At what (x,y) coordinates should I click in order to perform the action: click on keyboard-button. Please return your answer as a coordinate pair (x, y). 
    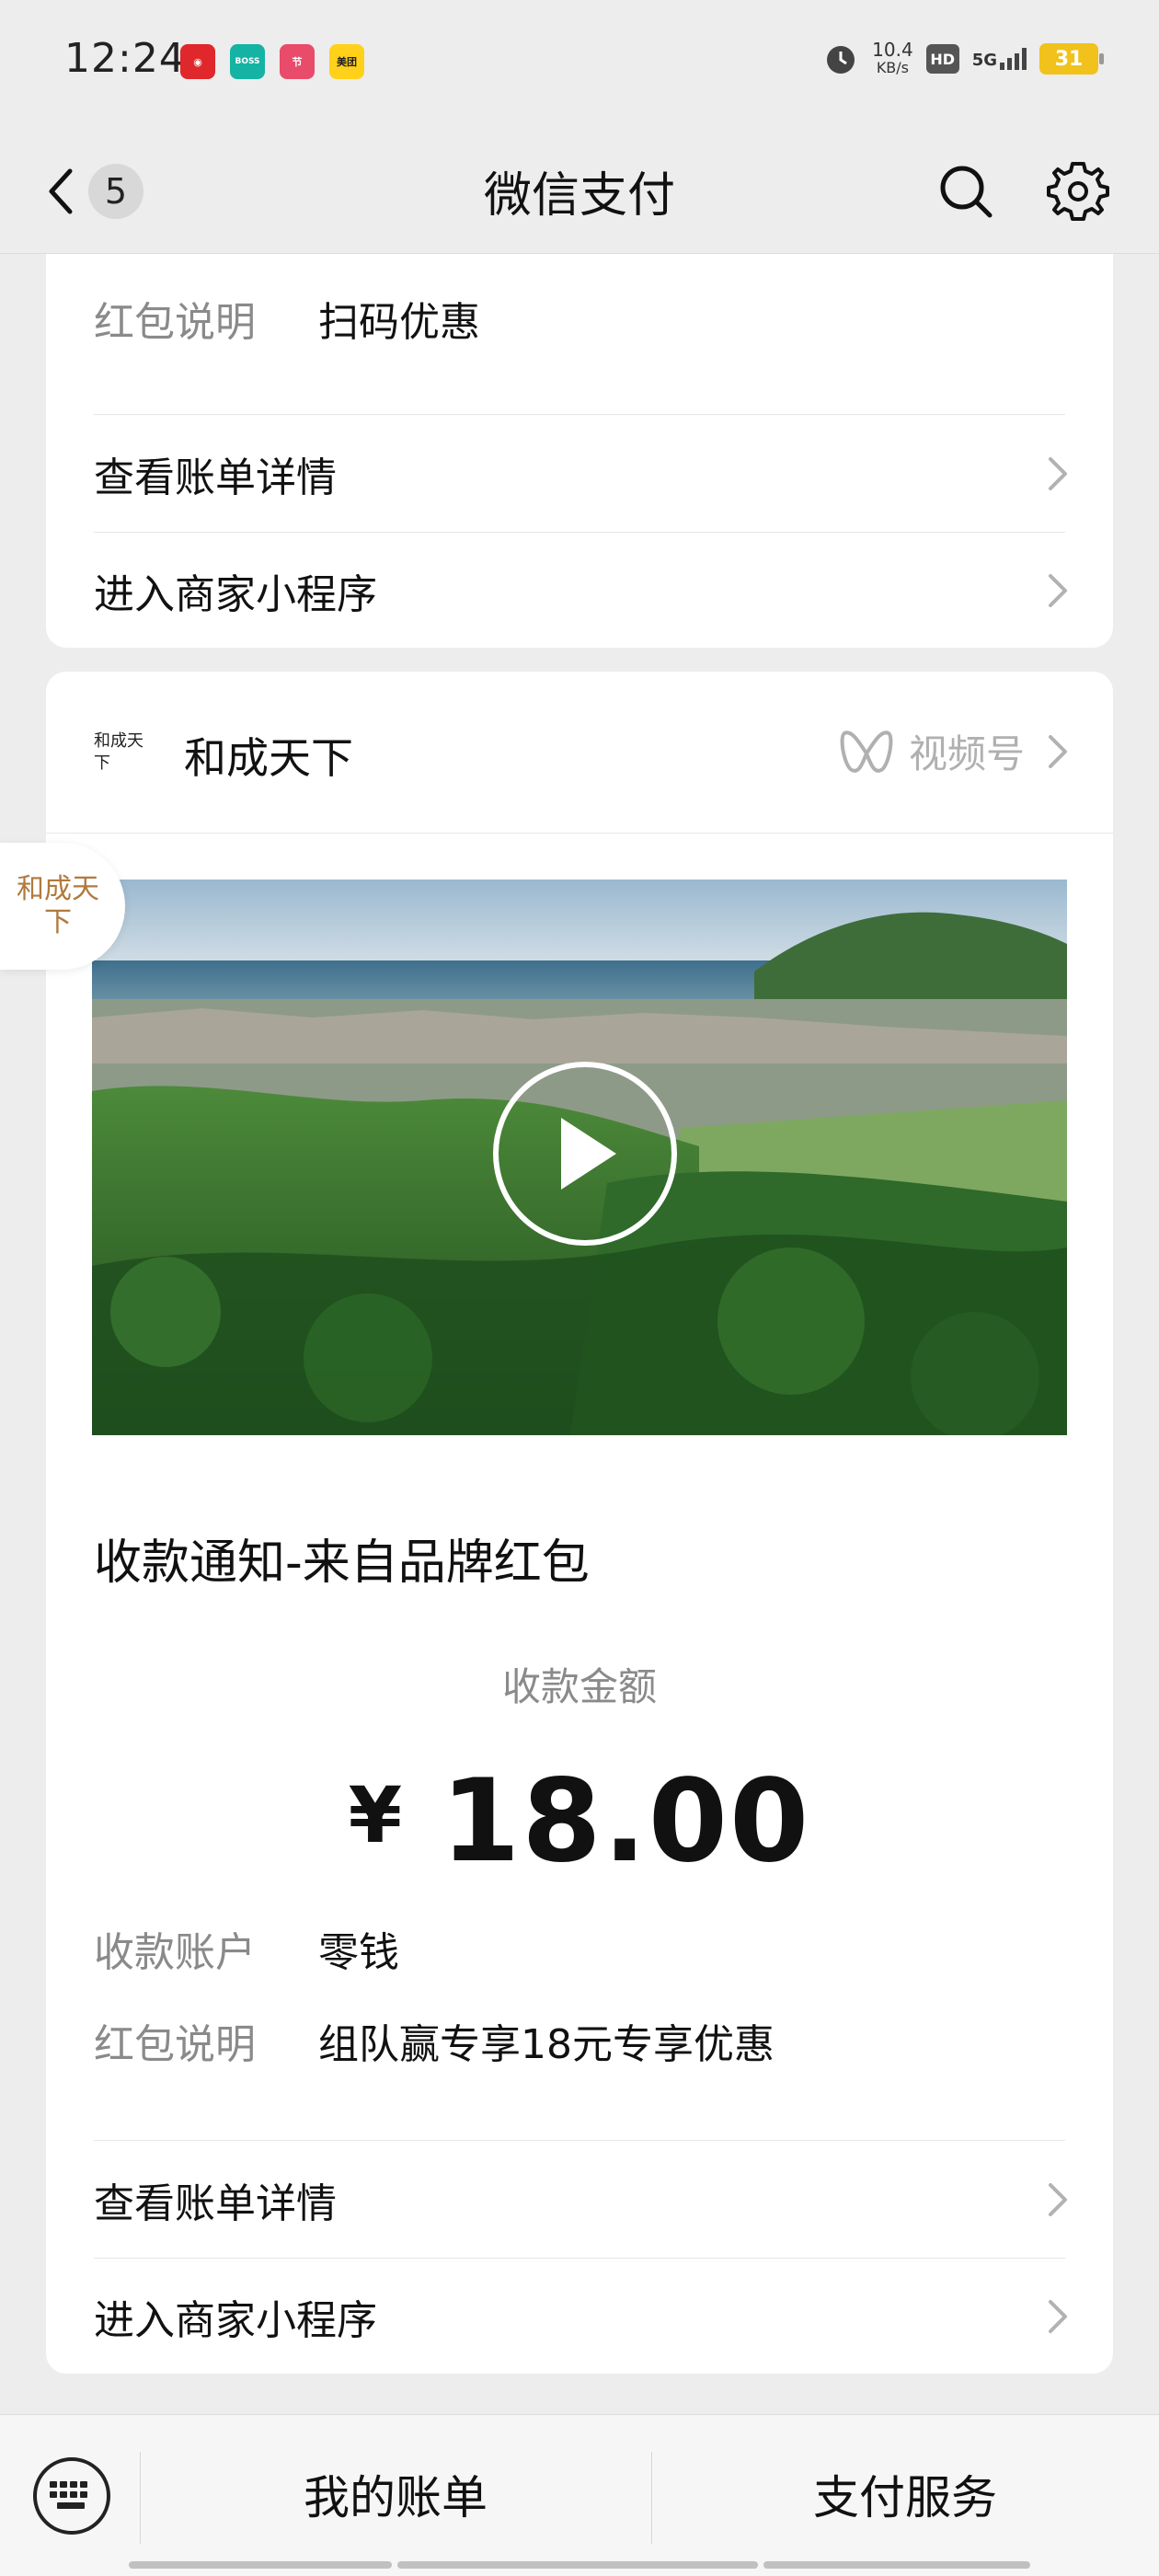
    Looking at the image, I should click on (71, 2496).